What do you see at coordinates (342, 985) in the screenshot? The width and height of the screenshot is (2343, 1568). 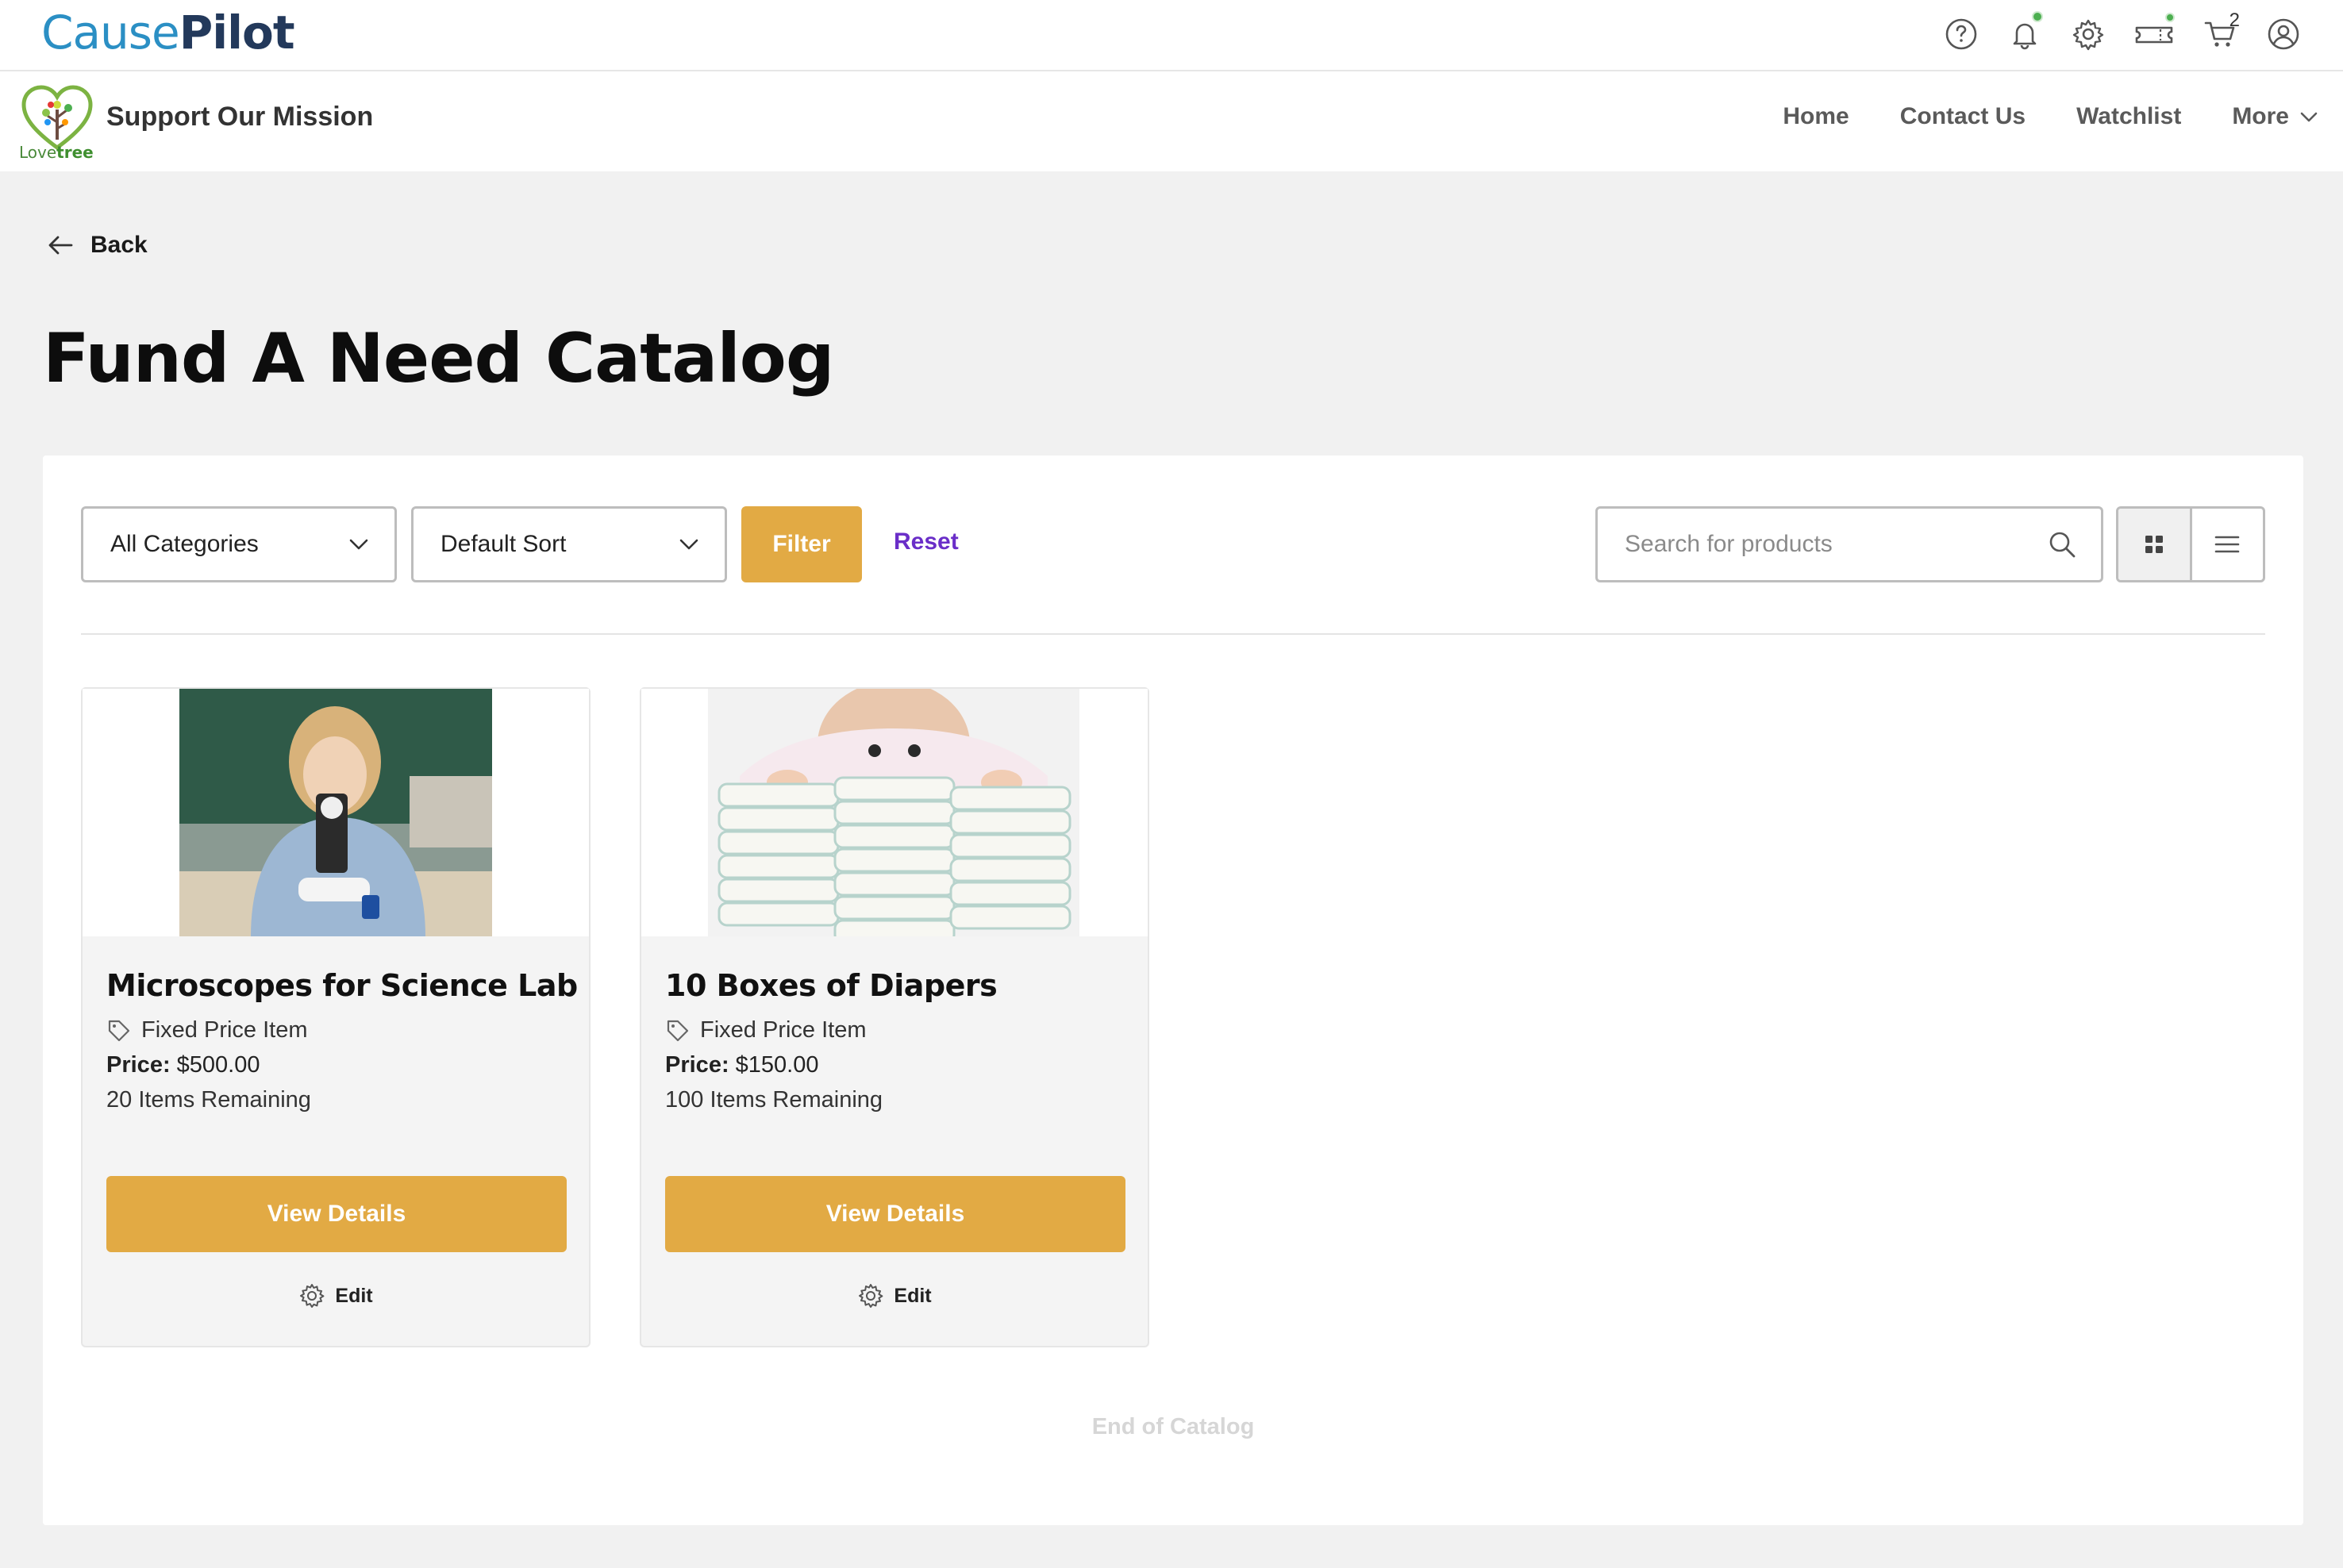 I see `product-title: Microscopes for Science Lab` at bounding box center [342, 985].